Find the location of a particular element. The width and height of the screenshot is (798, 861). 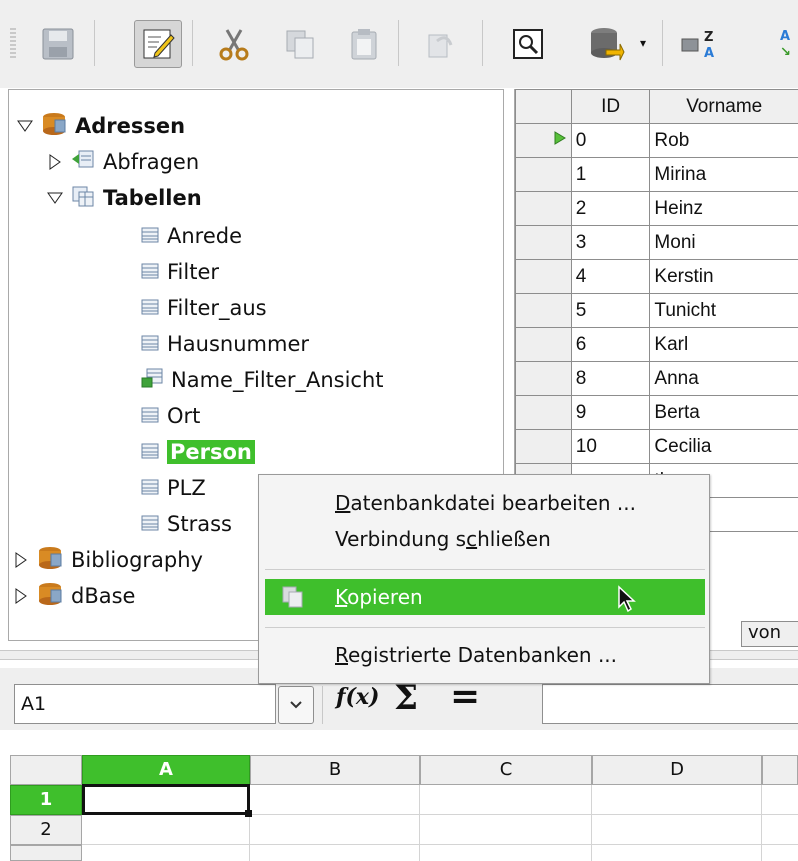

column-header-b: B is located at coordinates (335, 770).